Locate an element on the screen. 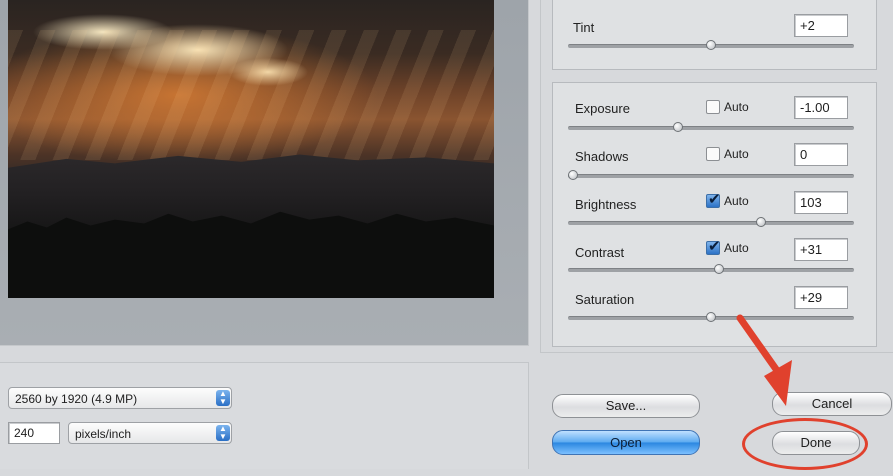 The height and width of the screenshot is (476, 893). exposure-auto-checkbox is located at coordinates (713, 107).